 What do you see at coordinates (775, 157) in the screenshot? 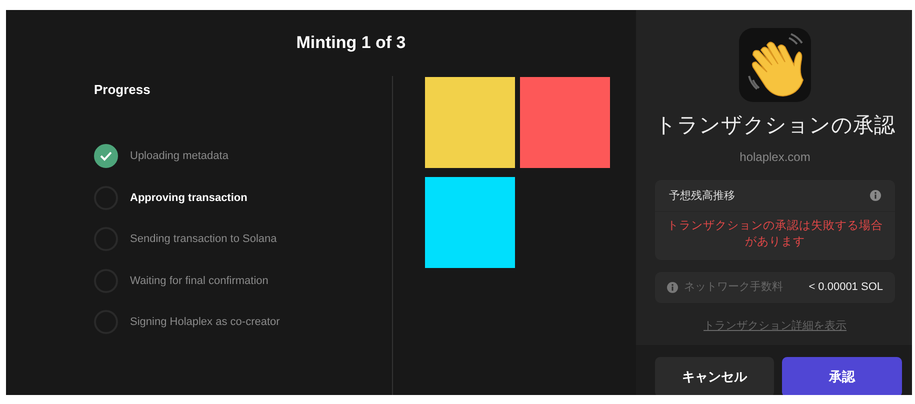
I see `site-origin: holaplex.com` at bounding box center [775, 157].